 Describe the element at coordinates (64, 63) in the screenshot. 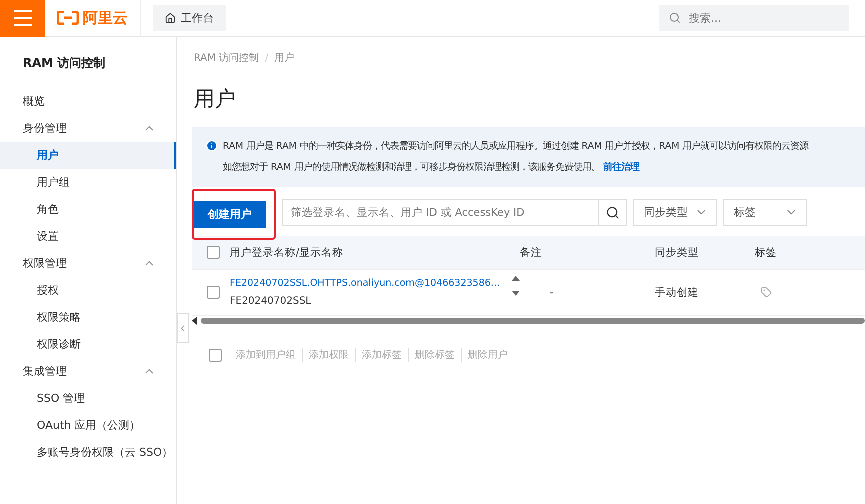

I see `sidebar-title: RAM 访问控制` at that location.